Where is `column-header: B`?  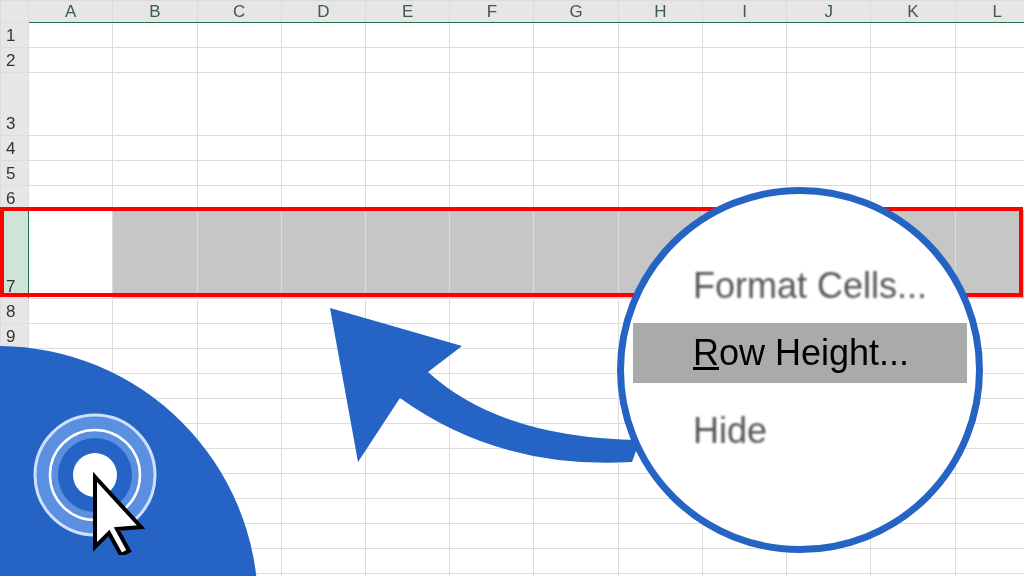
column-header: B is located at coordinates (155, 11).